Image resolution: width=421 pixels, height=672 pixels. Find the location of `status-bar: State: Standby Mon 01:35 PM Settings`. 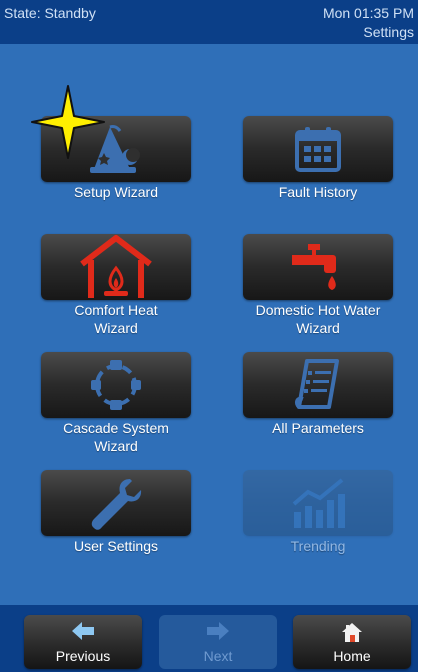

status-bar: State: Standby Mon 01:35 PM Settings is located at coordinates (209, 22).